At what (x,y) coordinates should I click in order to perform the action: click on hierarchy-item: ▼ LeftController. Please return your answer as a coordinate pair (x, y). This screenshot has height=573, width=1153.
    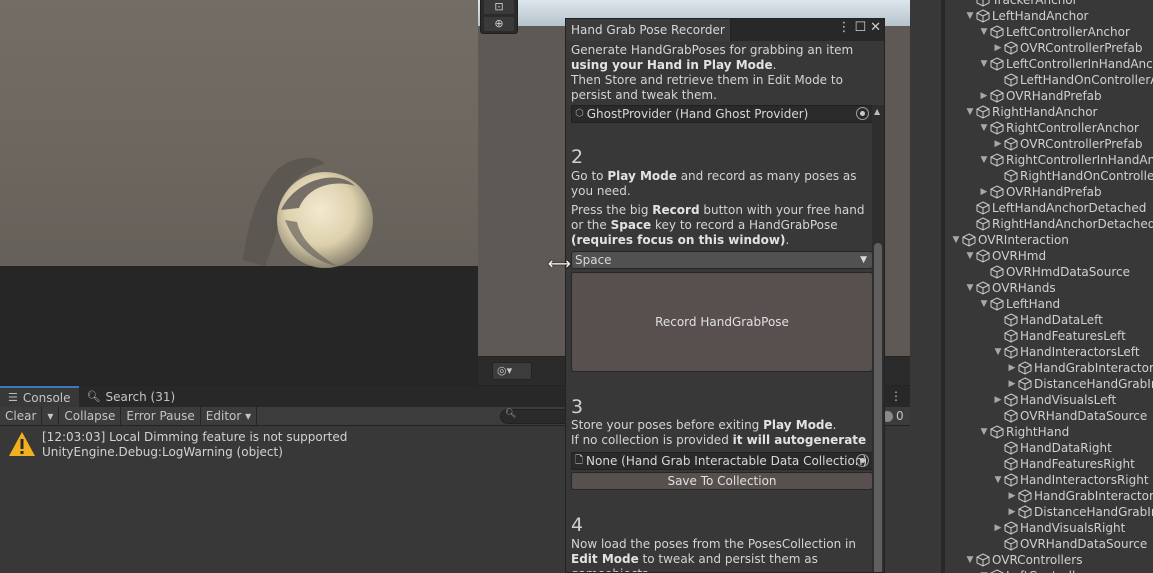
    Looking at the image, I should click on (1033, 570).